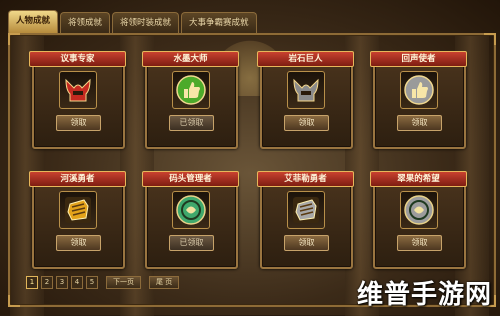  Describe the element at coordinates (62, 282) in the screenshot. I see `page-3: 3` at that location.